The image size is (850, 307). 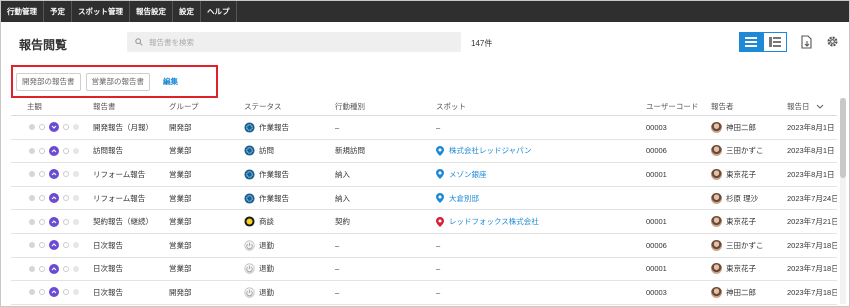 What do you see at coordinates (541, 174) in the screenshot?
I see `spot-cell: メゾン銀座` at bounding box center [541, 174].